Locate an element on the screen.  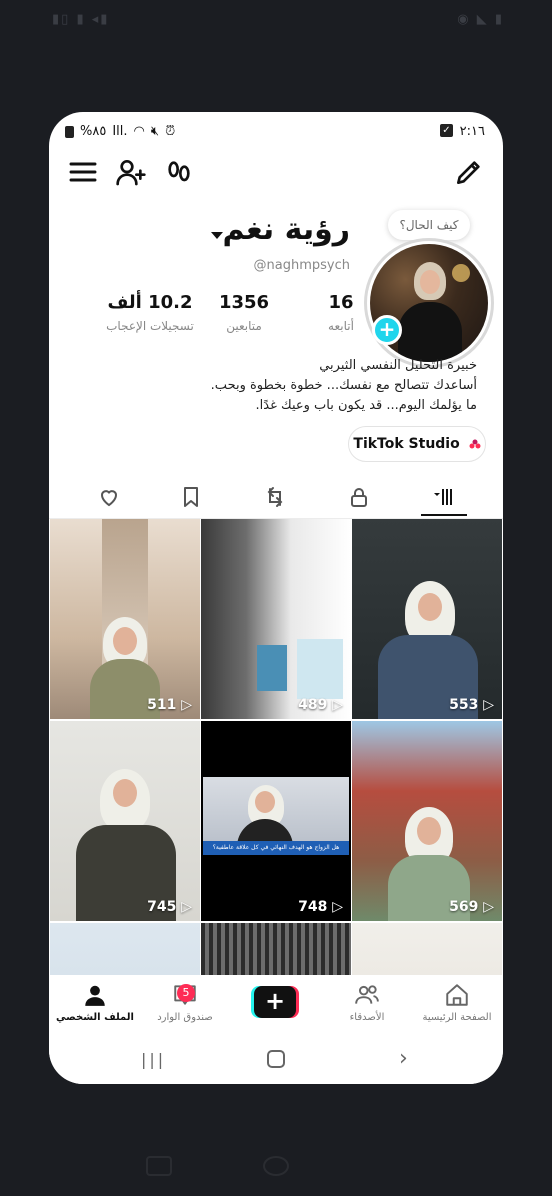
profile-toolbar is located at coordinates (276, 178).